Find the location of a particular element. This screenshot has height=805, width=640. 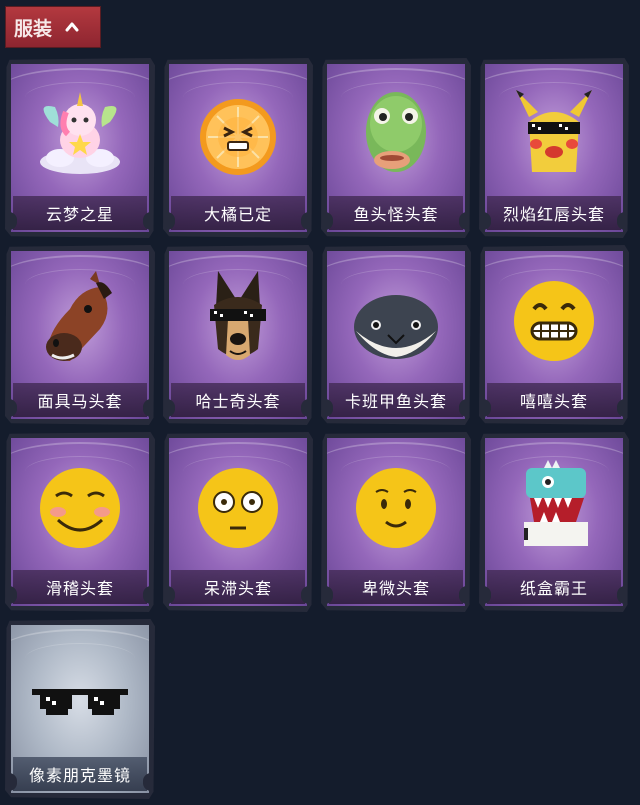

item-name: 鱼头怪头套 is located at coordinates (396, 214).